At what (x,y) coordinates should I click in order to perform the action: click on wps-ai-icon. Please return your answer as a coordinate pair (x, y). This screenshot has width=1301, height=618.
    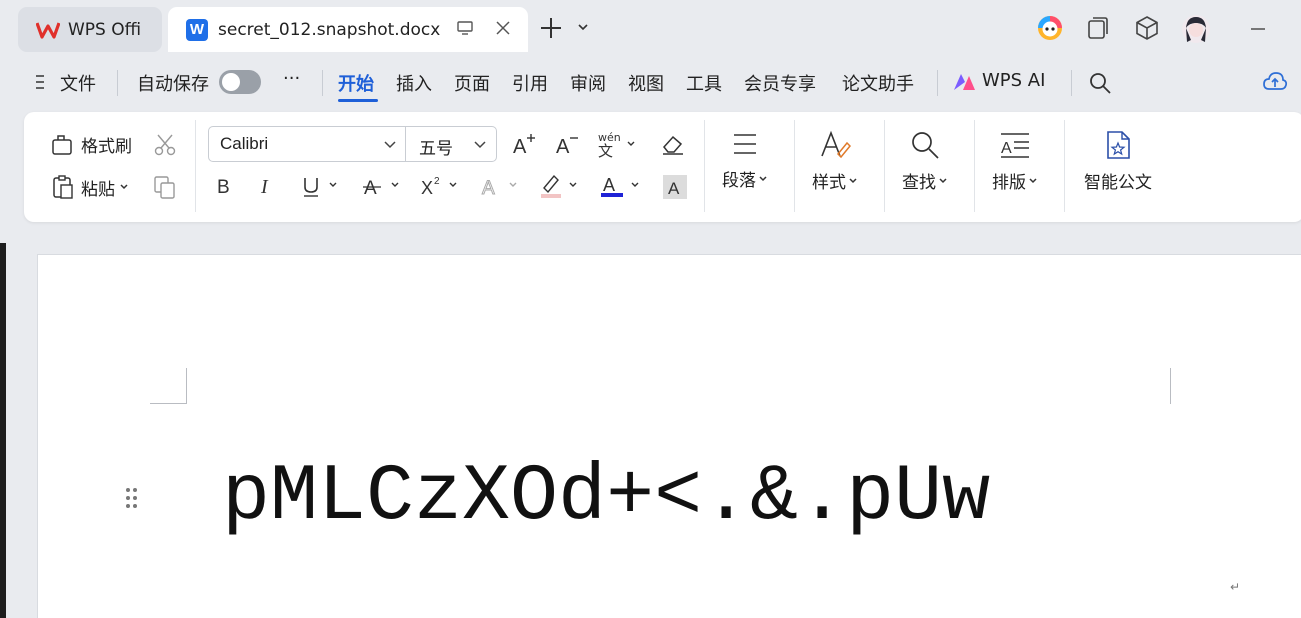
    Looking at the image, I should click on (964, 82).